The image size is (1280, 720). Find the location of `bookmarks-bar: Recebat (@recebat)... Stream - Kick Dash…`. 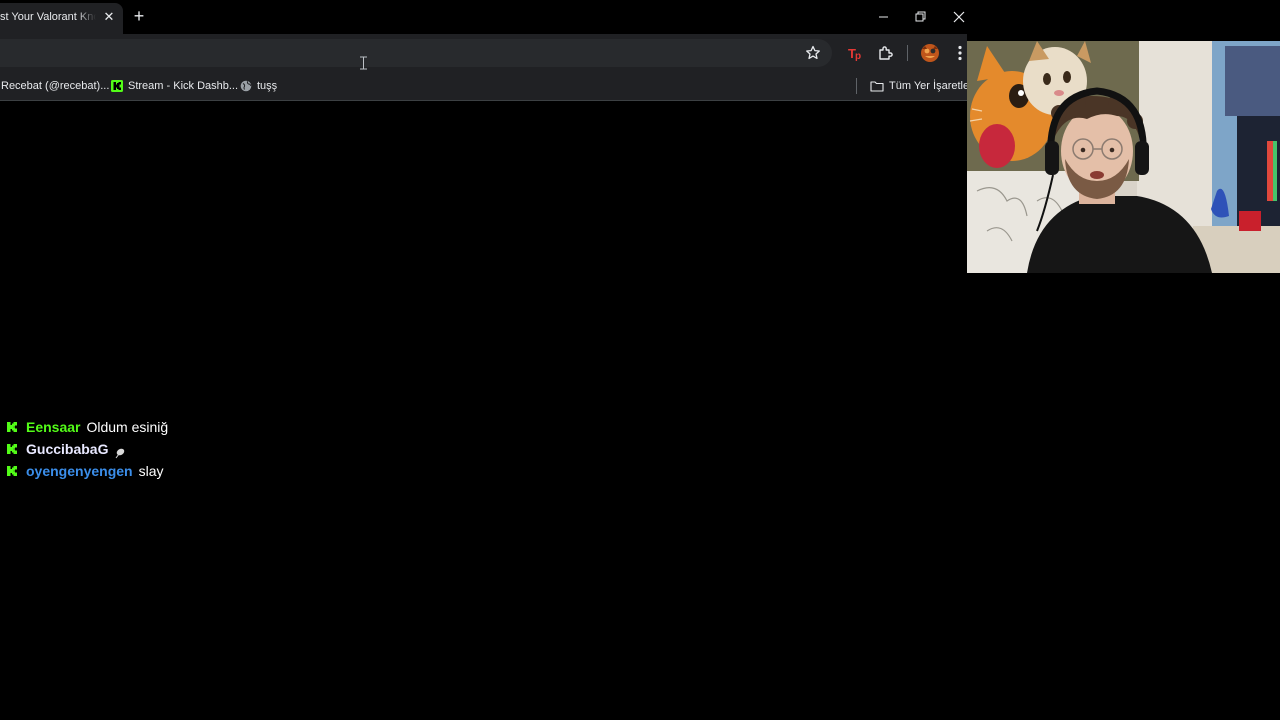

bookmarks-bar: Recebat (@recebat)... Stream - Kick Dash… is located at coordinates (487, 86).